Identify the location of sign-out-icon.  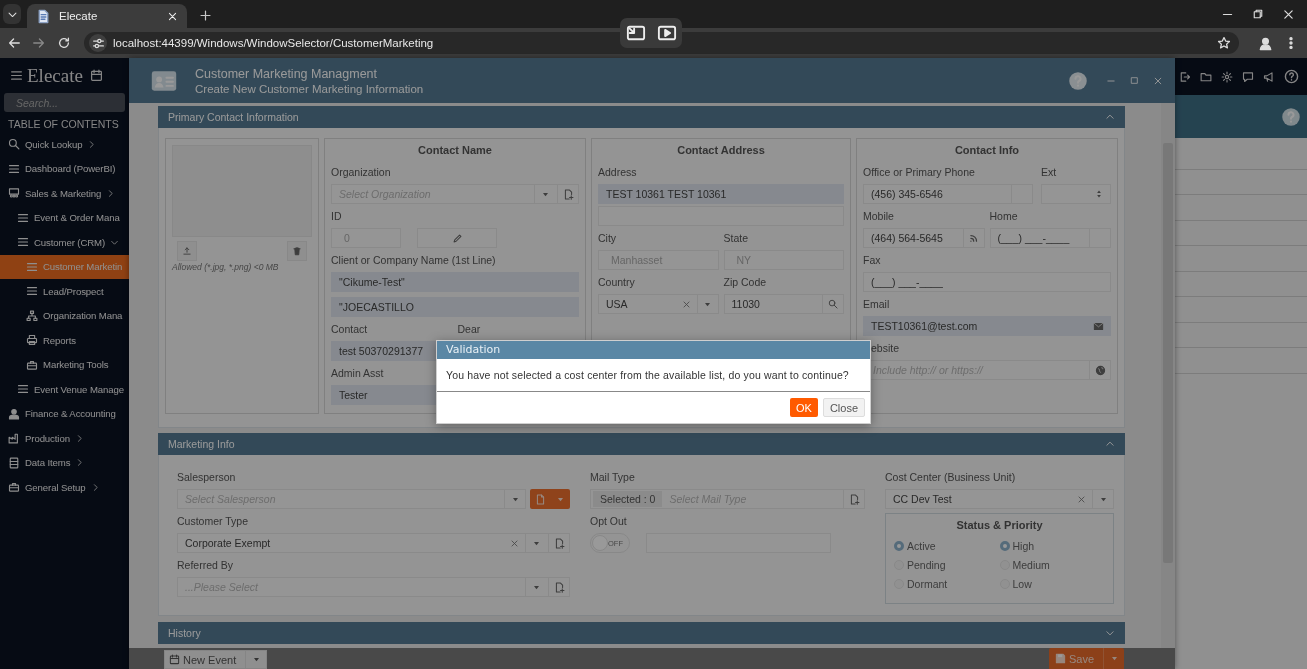
(1185, 76).